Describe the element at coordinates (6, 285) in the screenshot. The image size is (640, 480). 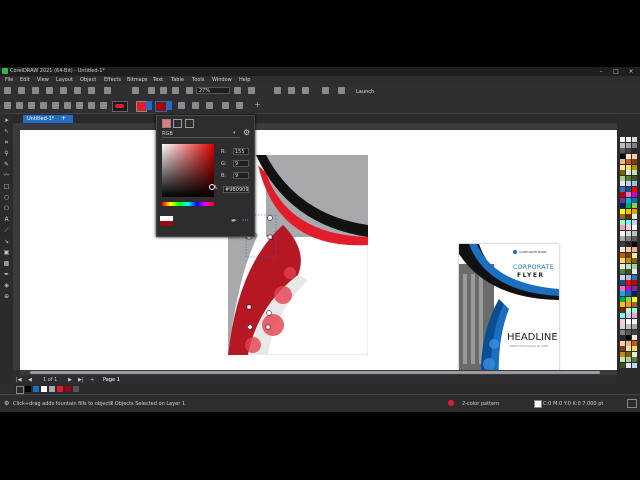
I see `interactive-fill-tool-icon: ◈` at that location.